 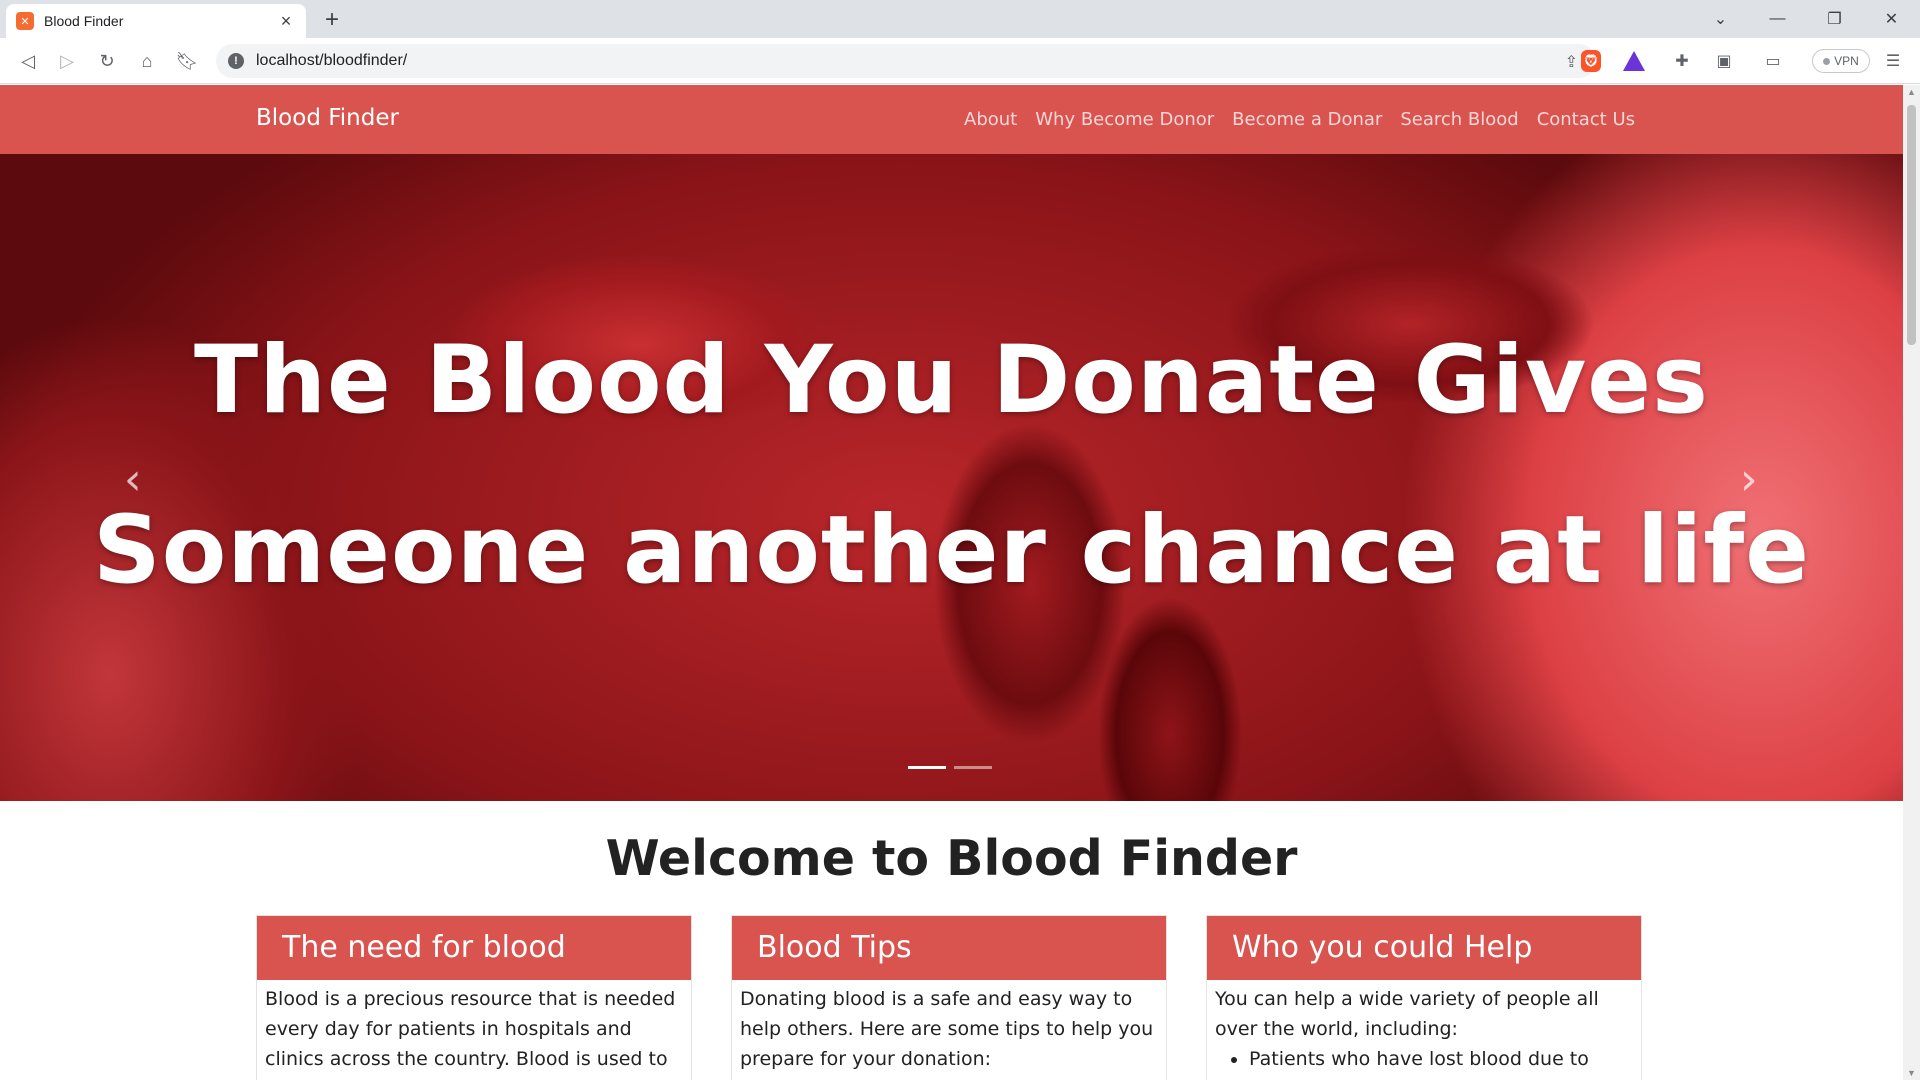 What do you see at coordinates (327, 118) in the screenshot?
I see `site-brand: Blood Finder` at bounding box center [327, 118].